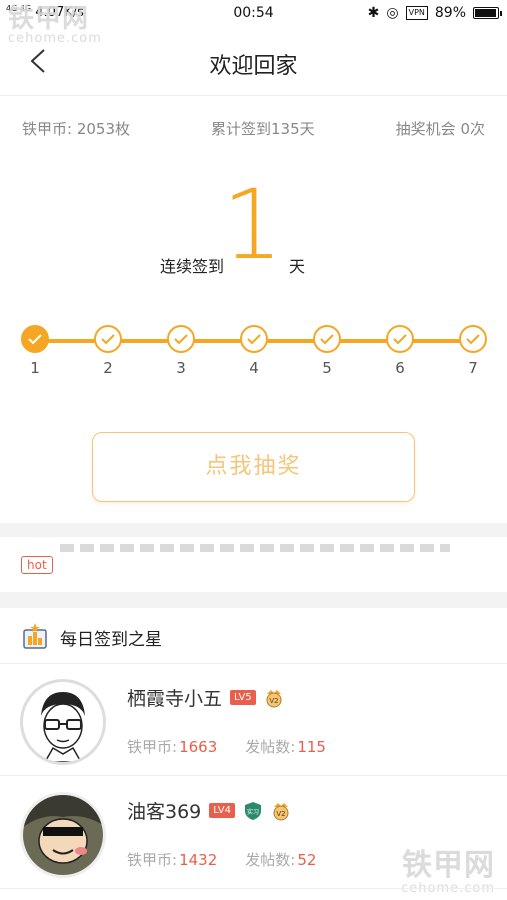 The height and width of the screenshot is (900, 507). I want to click on ticker-text-blurred, so click(255, 548).